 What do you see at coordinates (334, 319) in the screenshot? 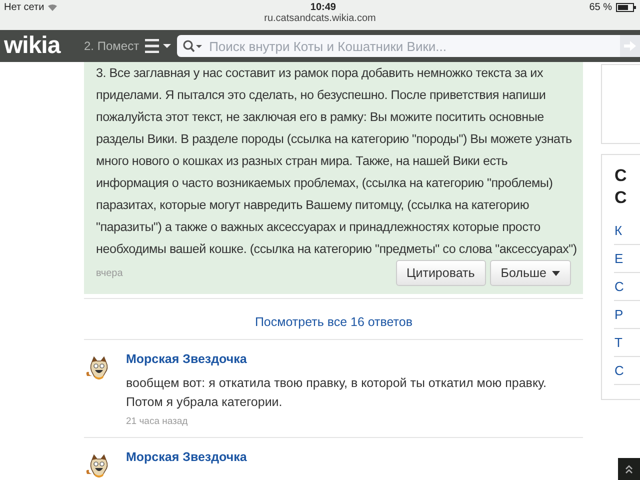
I see `view-all-replies-link: Посмотреть все 16 ответов` at bounding box center [334, 319].